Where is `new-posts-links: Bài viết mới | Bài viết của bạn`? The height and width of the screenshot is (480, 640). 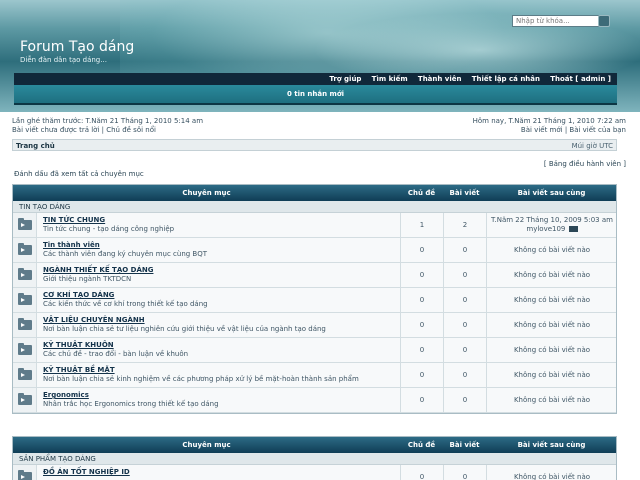 new-posts-links: Bài viết mới | Bài viết của bạn is located at coordinates (549, 130).